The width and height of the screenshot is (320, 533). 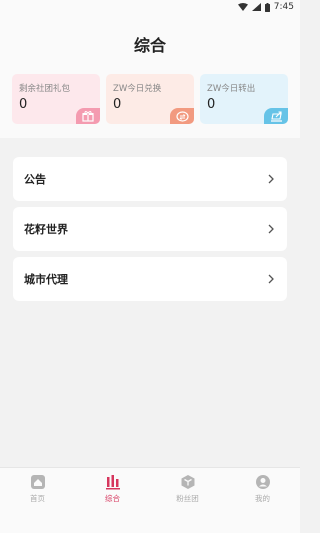 What do you see at coordinates (187, 482) in the screenshot?
I see `cube-icon` at bounding box center [187, 482].